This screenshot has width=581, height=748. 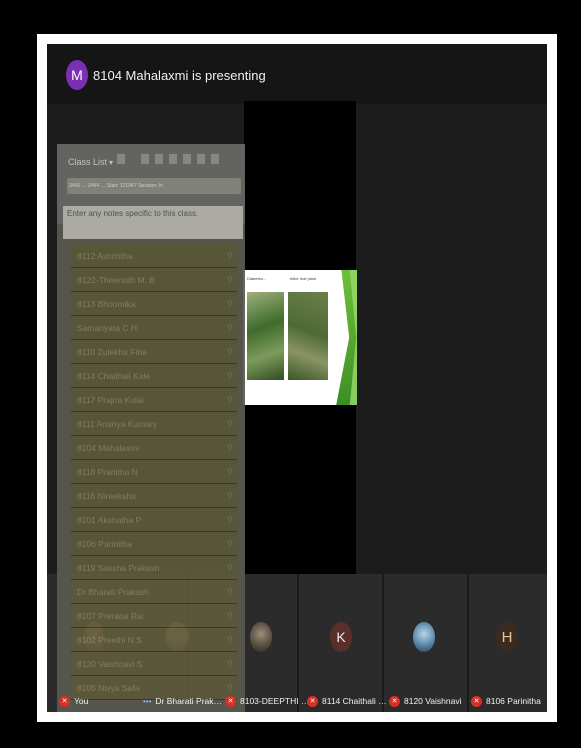 I want to click on audio-level-icon: •••, so click(x=147, y=701).